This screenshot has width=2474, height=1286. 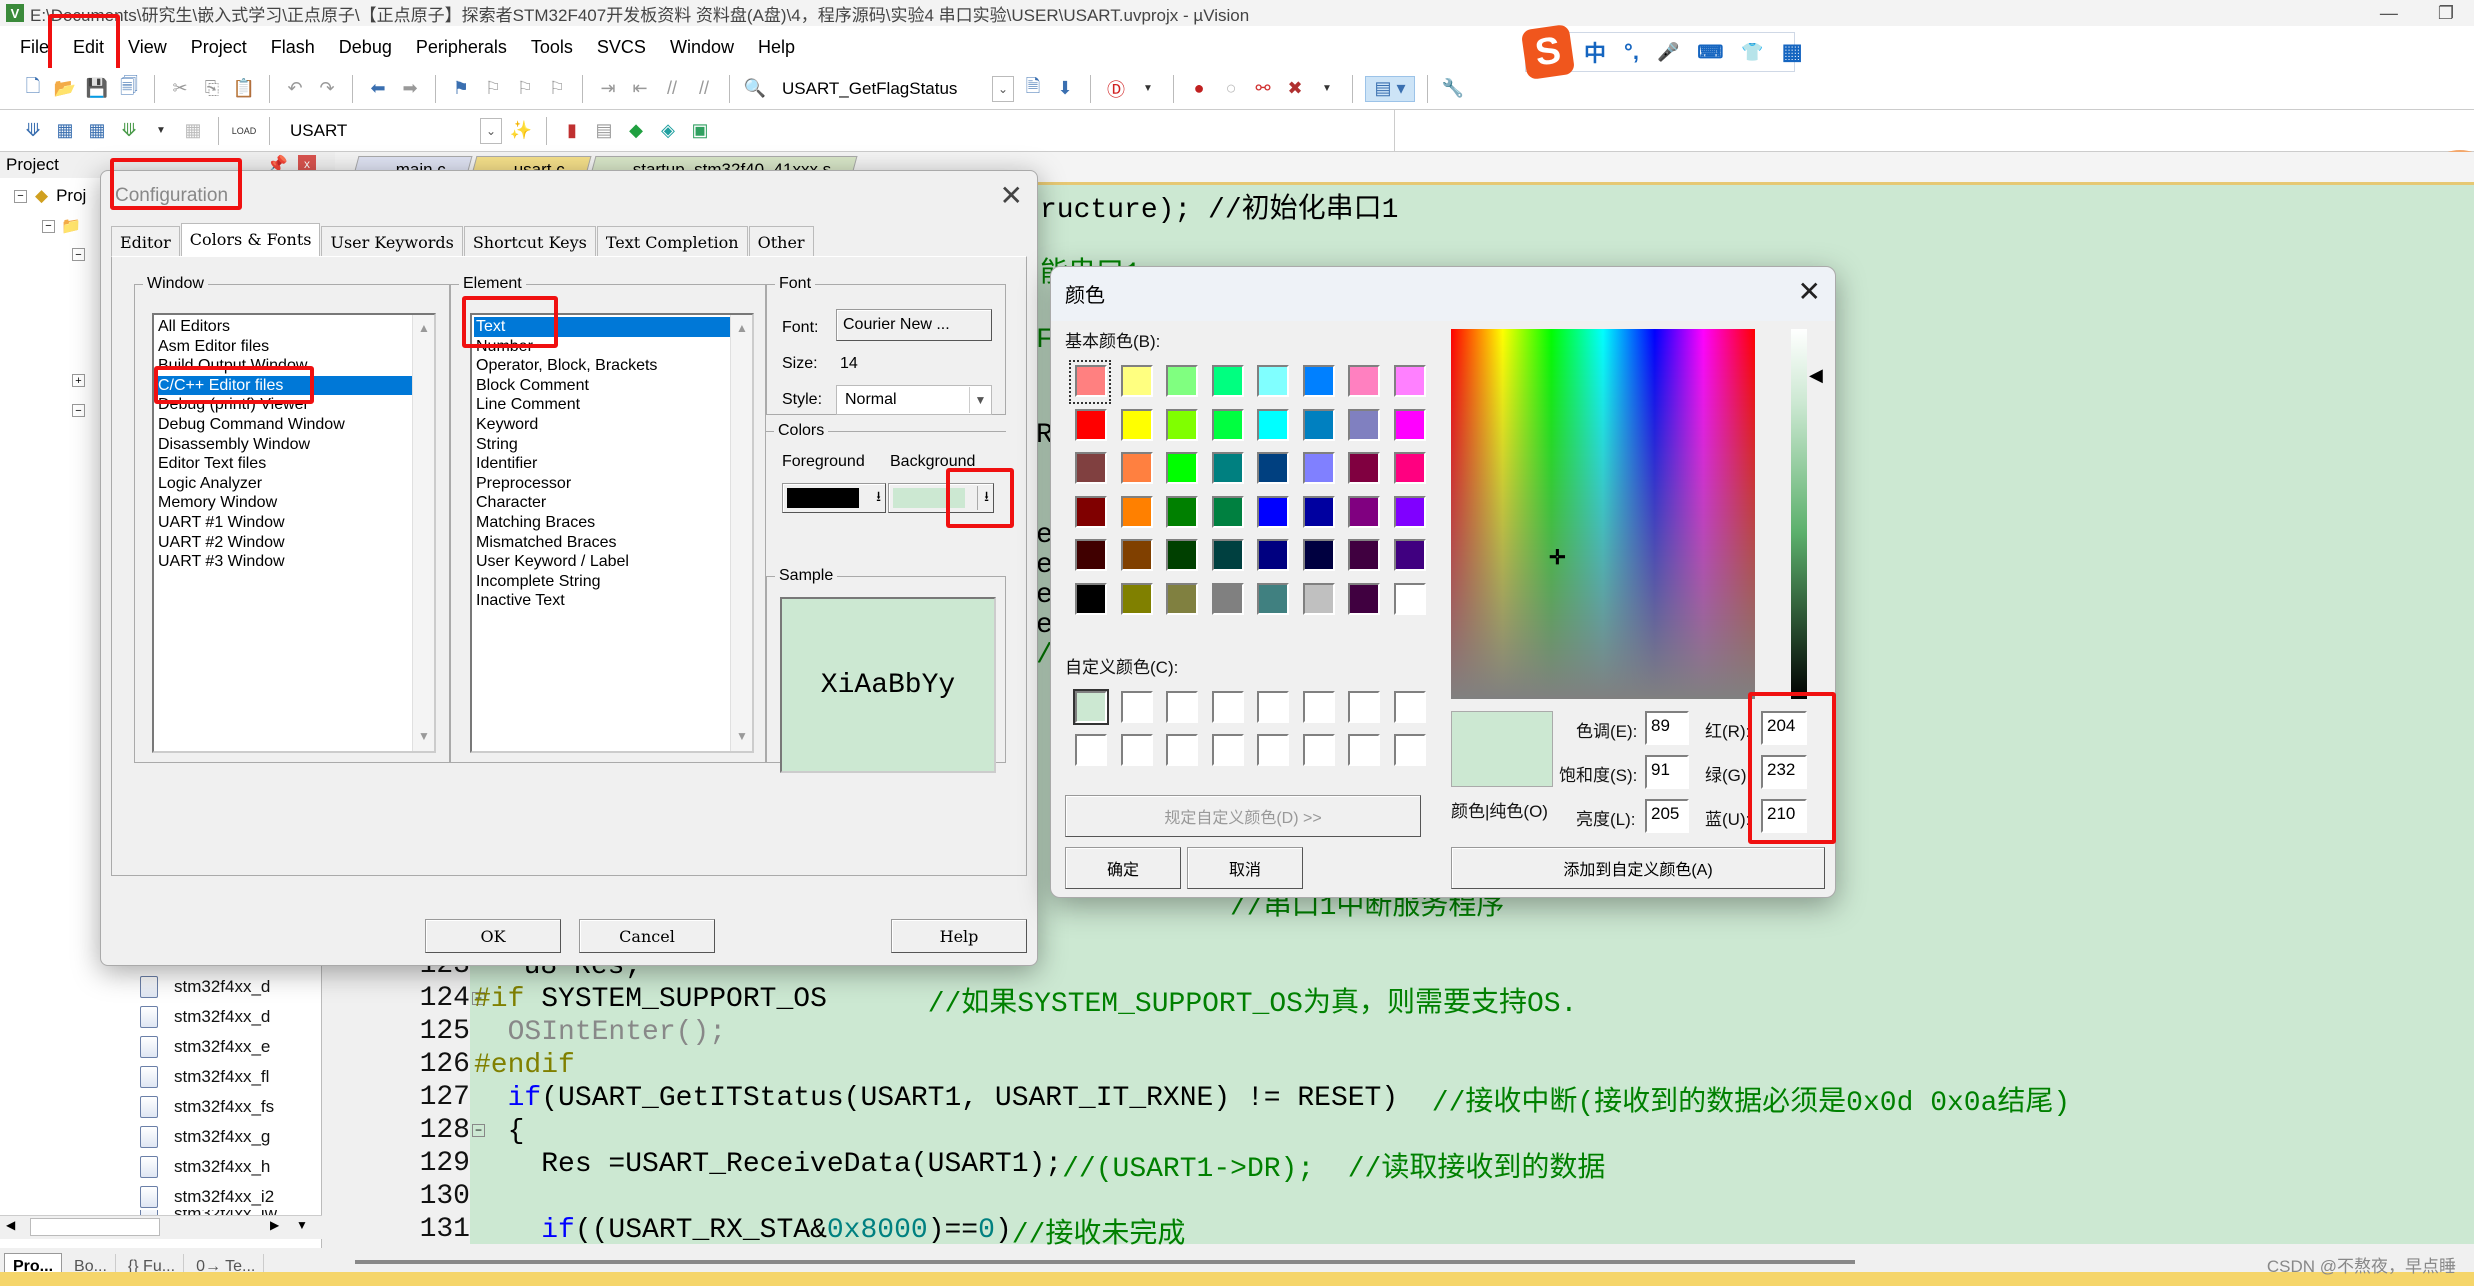 What do you see at coordinates (1792, 52) in the screenshot?
I see `ime-toolbox-icon: ▦` at bounding box center [1792, 52].